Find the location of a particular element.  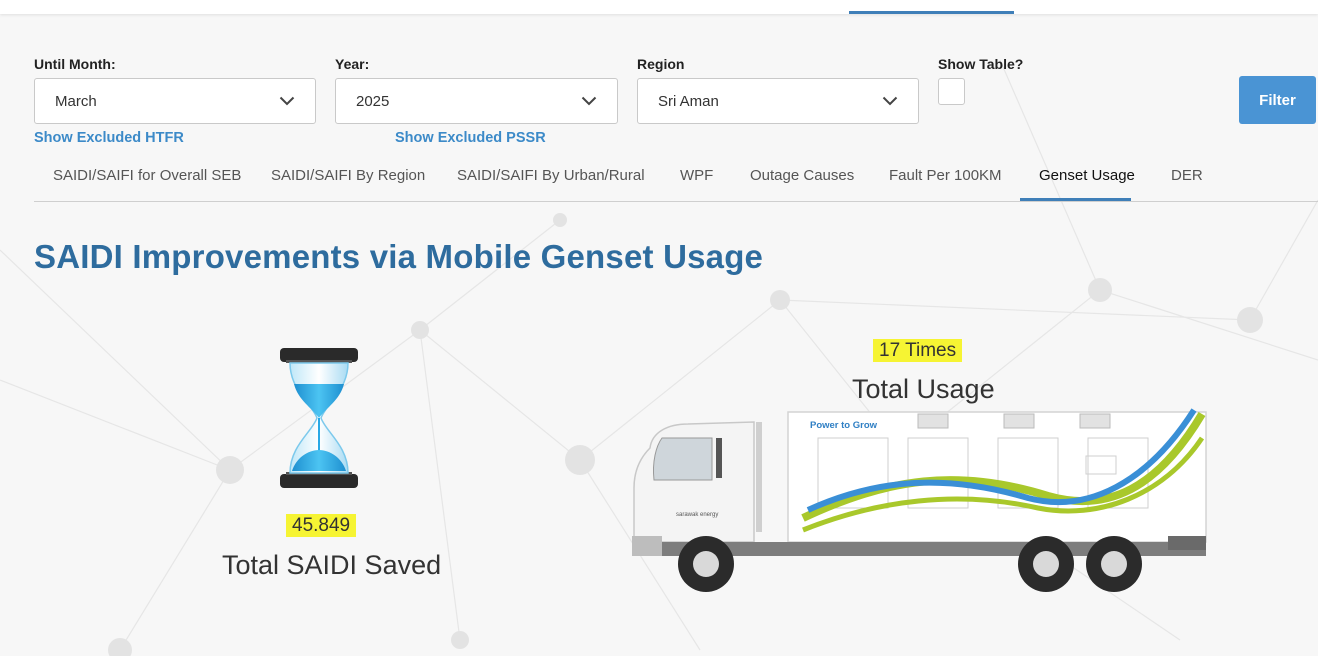

top-navigation-bar is located at coordinates (659, 7).